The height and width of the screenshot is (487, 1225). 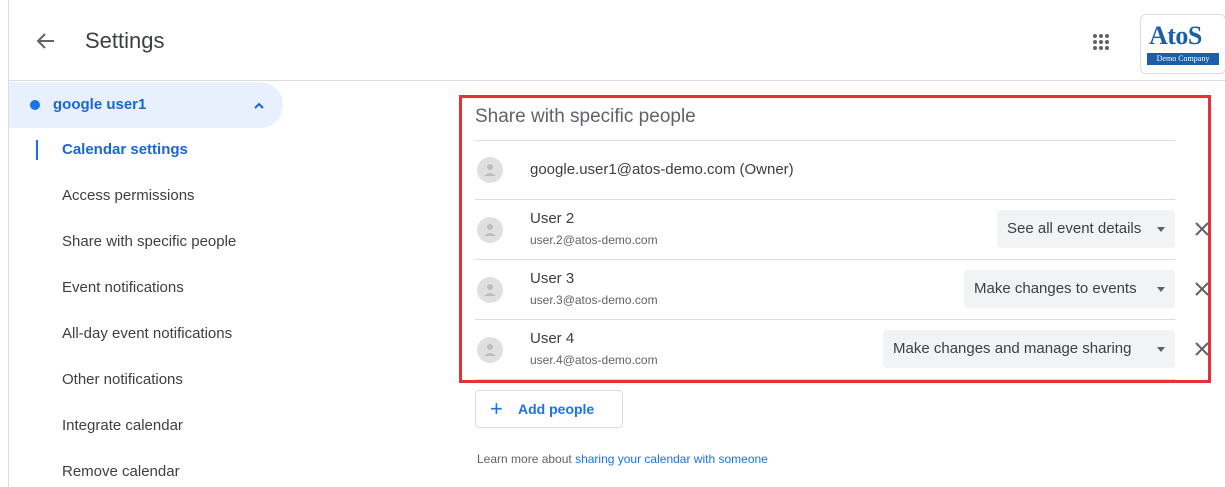 What do you see at coordinates (662, 169) in the screenshot?
I see `owner-email: google.user1@atos-demo.com (Owner)` at bounding box center [662, 169].